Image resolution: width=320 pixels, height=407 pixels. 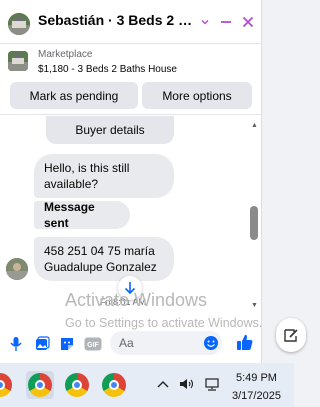 What do you see at coordinates (42, 344) in the screenshot?
I see `photo-icon` at bounding box center [42, 344].